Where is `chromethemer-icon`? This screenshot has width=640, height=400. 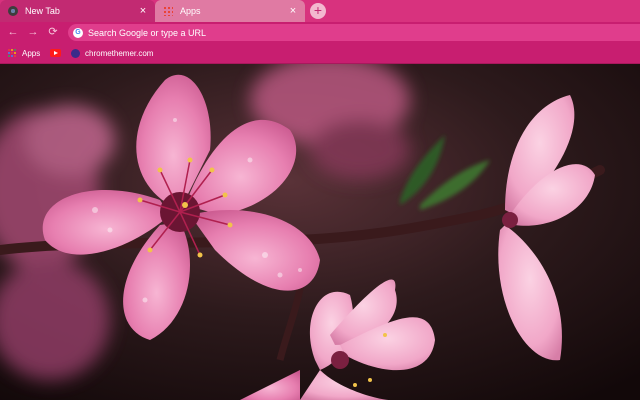 chromethemer-icon is located at coordinates (75, 53).